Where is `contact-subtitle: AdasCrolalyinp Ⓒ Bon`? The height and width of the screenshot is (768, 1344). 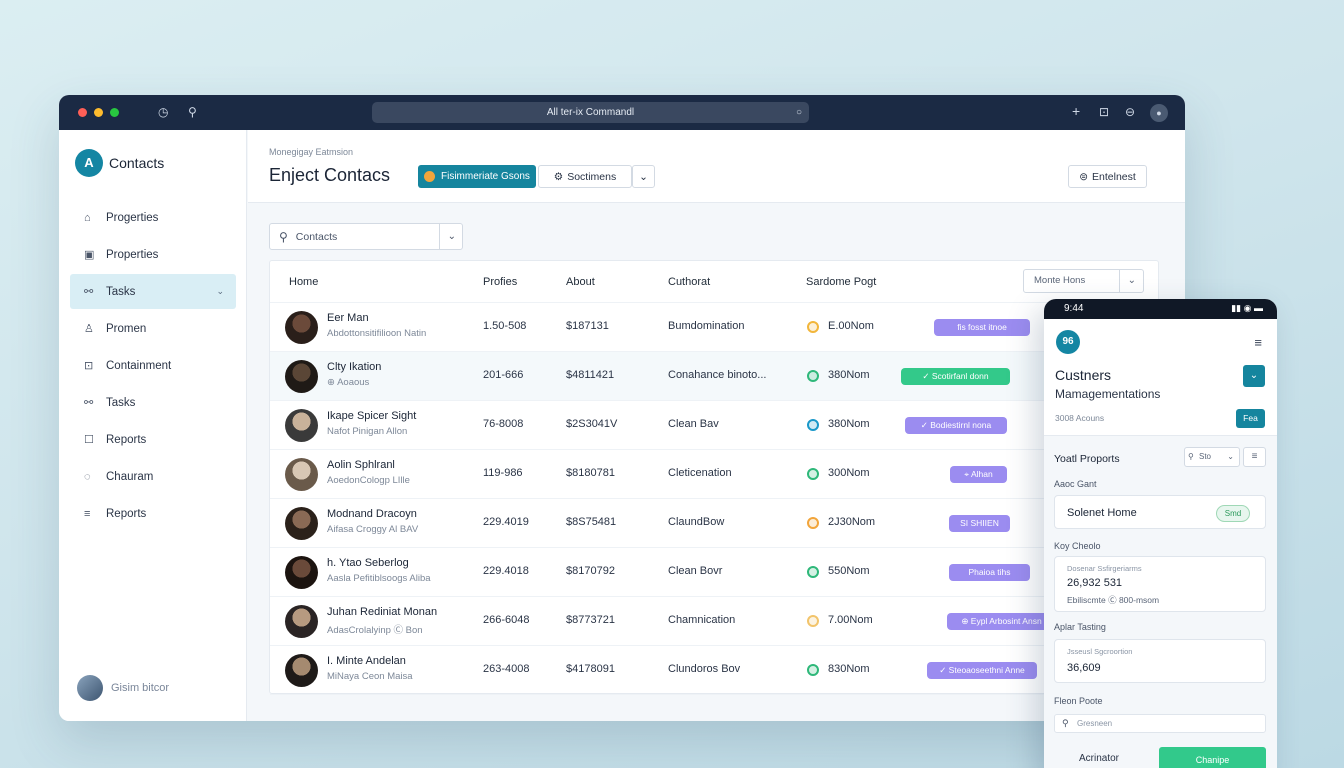
contact-subtitle: AdasCrolalyinp Ⓒ Bon is located at coordinates (375, 630).